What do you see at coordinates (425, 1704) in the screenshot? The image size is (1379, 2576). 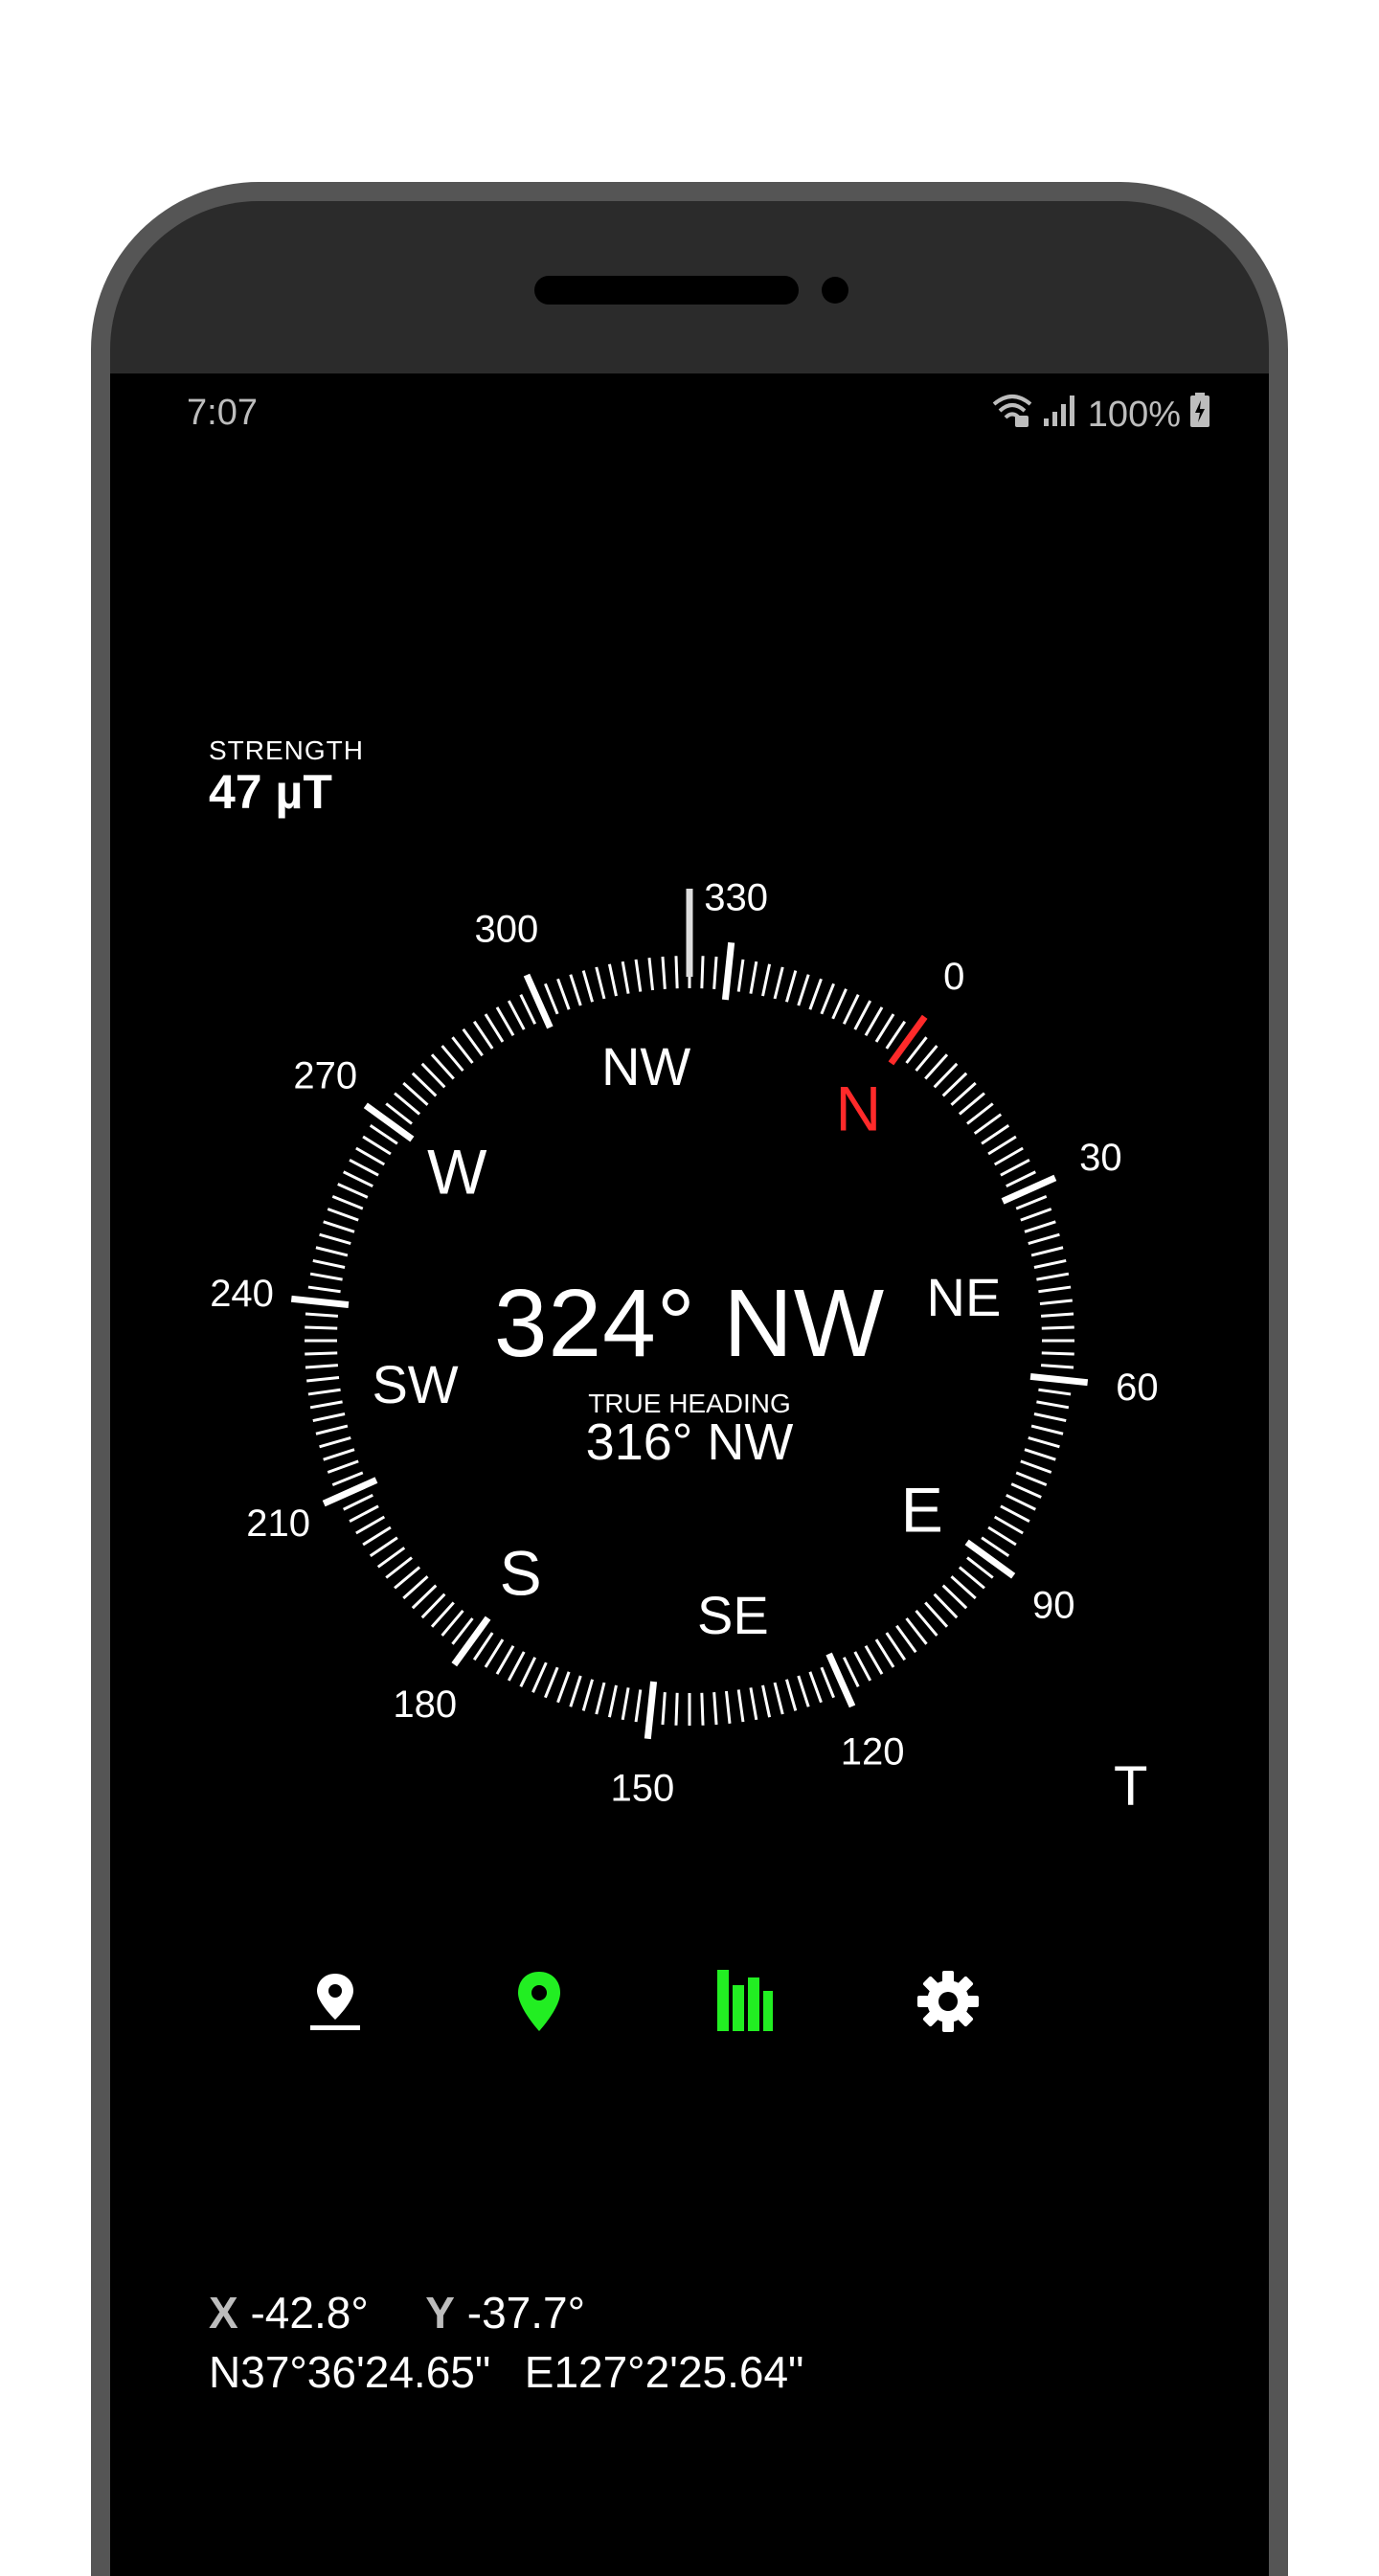 I see `degree-label: 180` at bounding box center [425, 1704].